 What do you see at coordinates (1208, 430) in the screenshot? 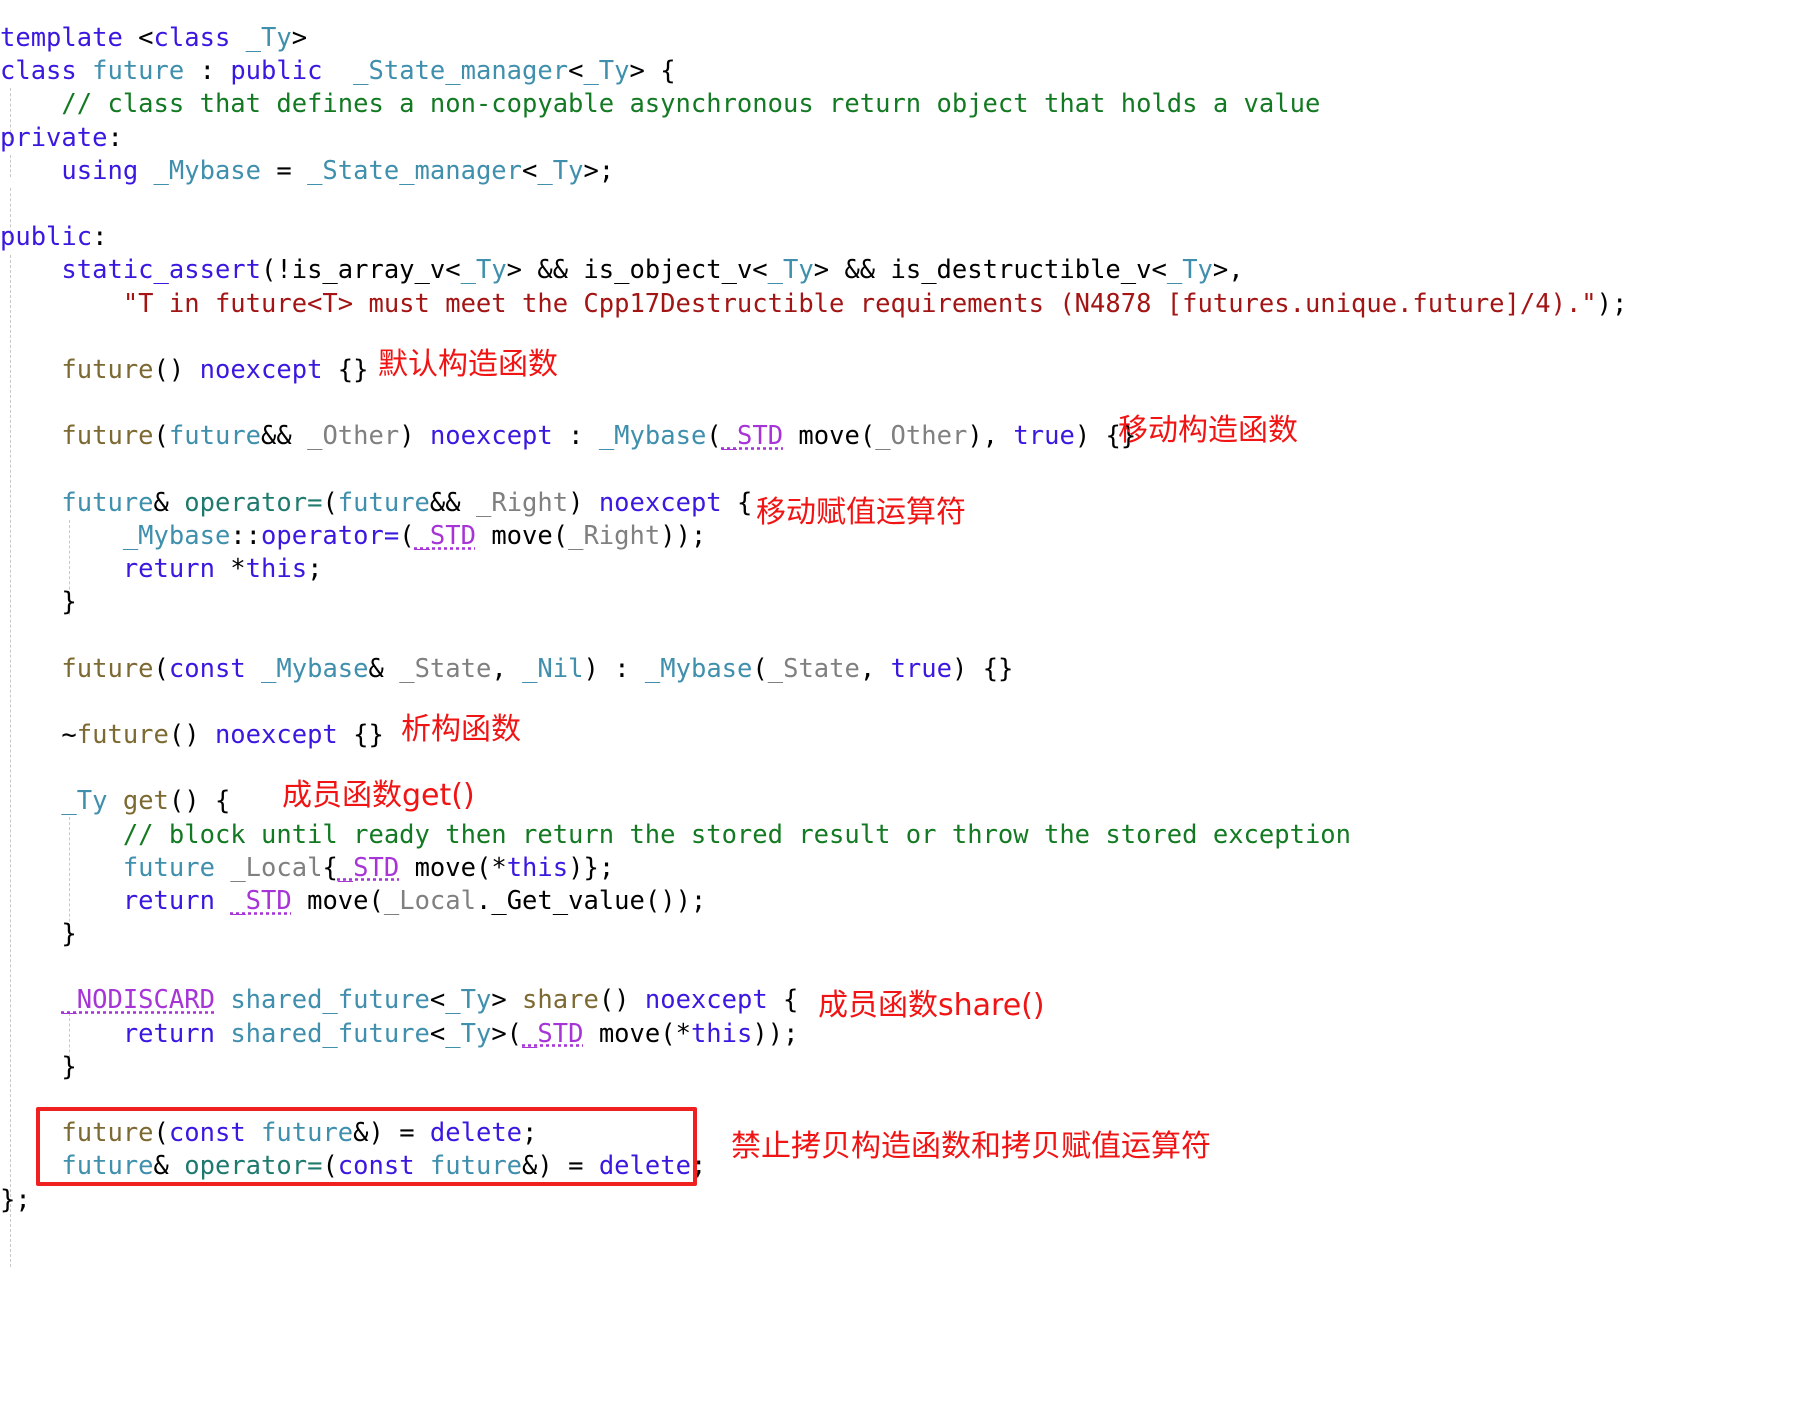
I see `annotation-move-ctor: 移动构造函数` at bounding box center [1208, 430].